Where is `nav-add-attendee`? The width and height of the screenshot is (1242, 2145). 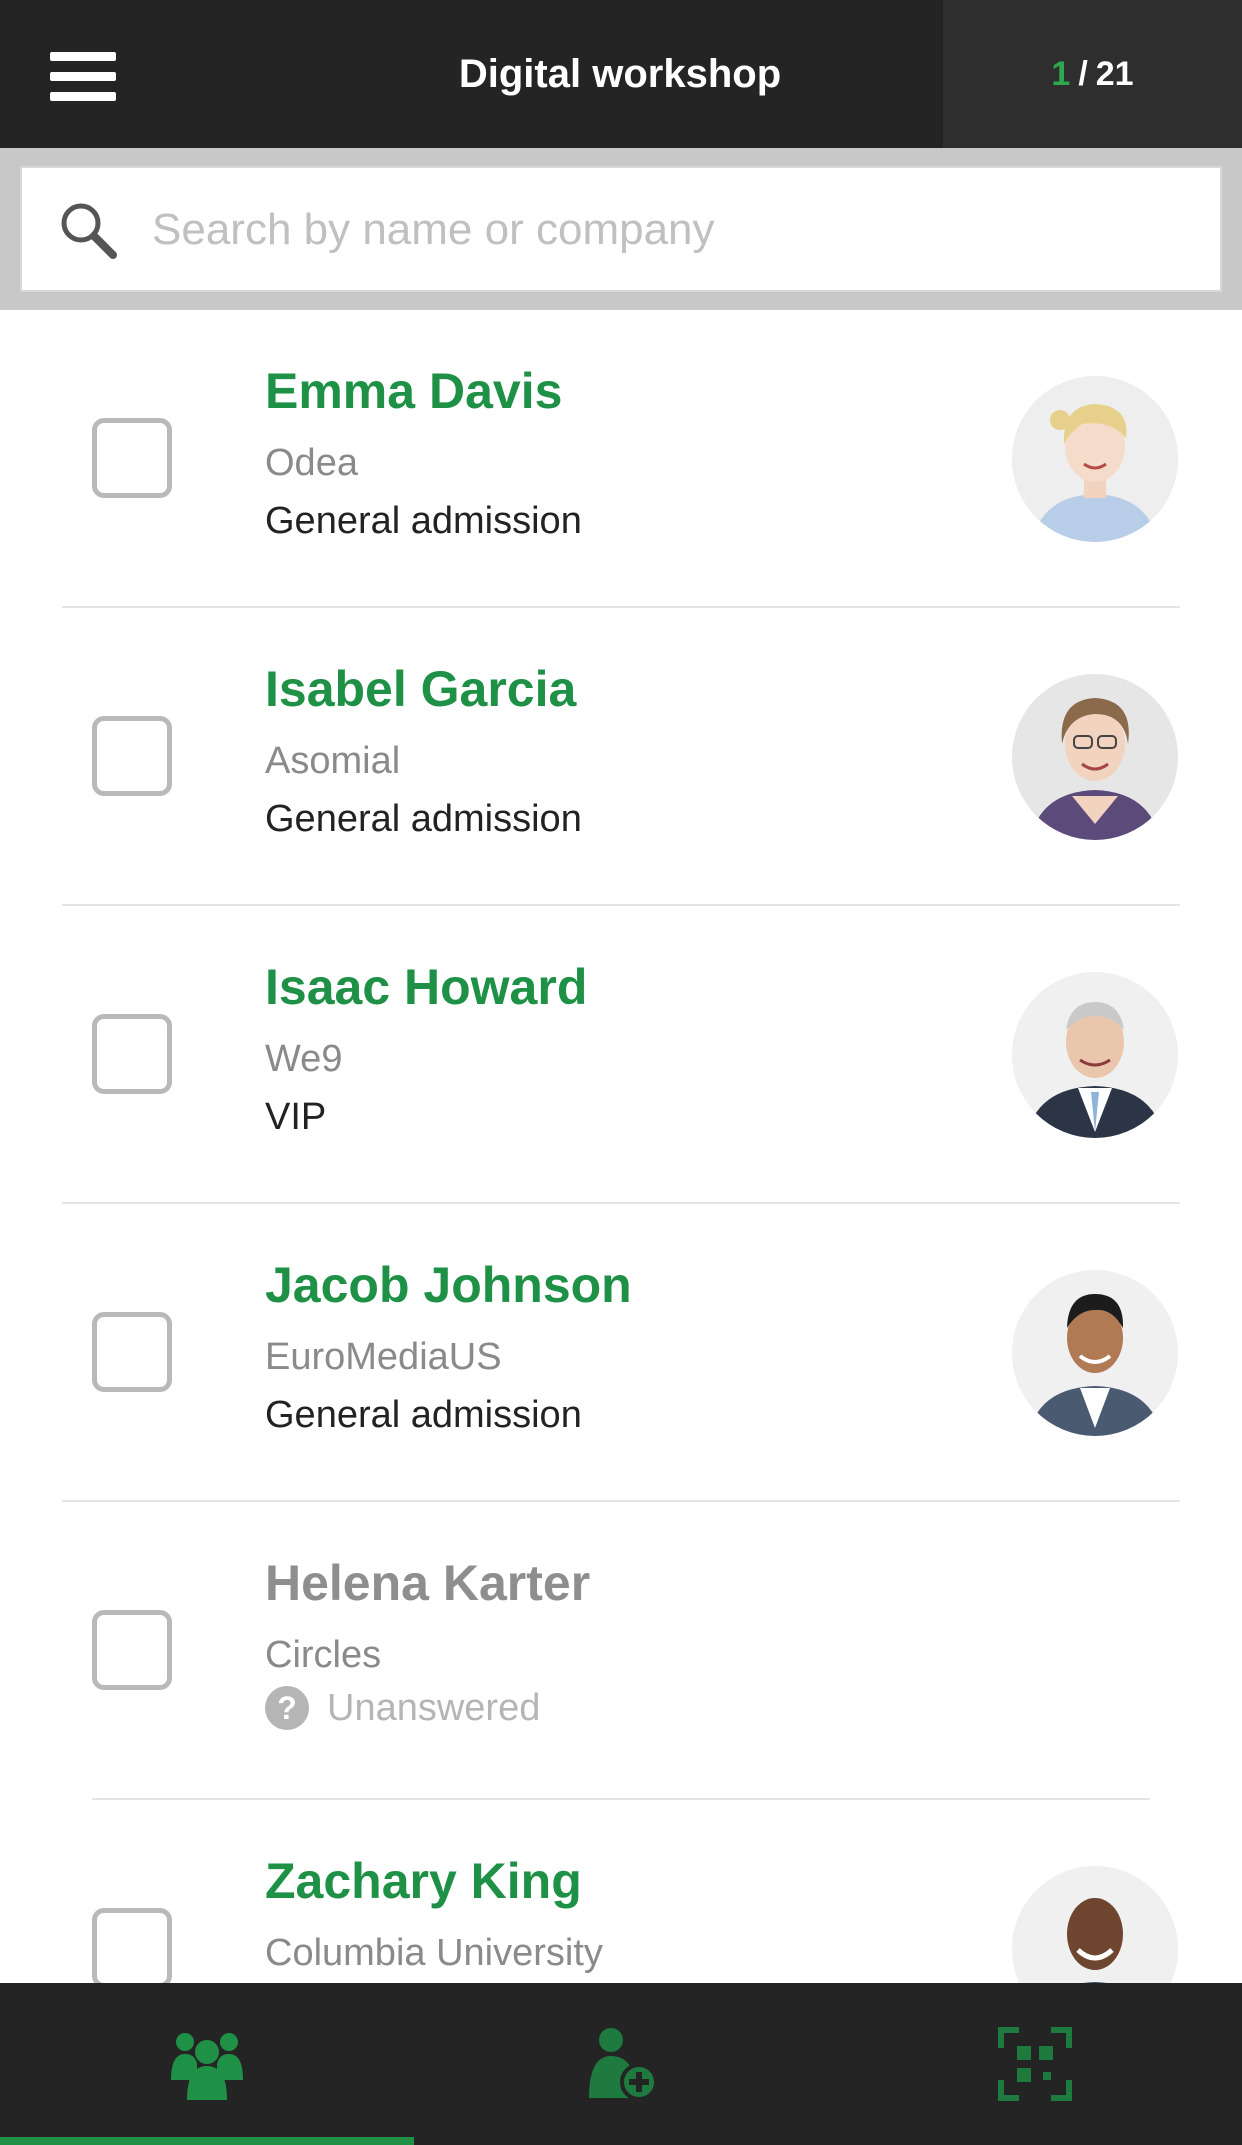
nav-add-attendee is located at coordinates (621, 2064).